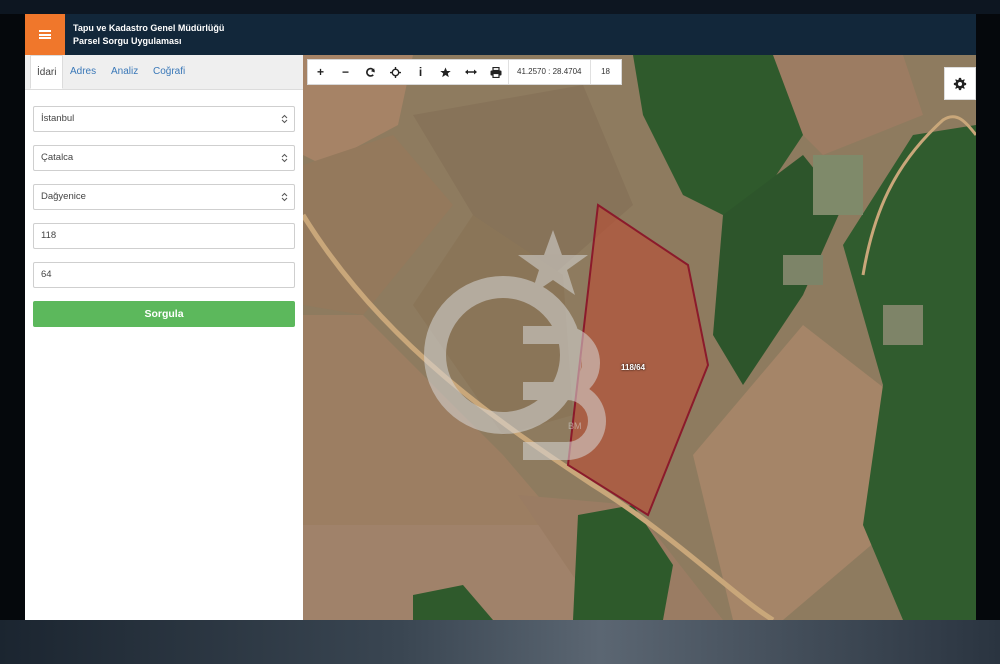  Describe the element at coordinates (164, 158) in the screenshot. I see `district-select: Çatalca` at that location.